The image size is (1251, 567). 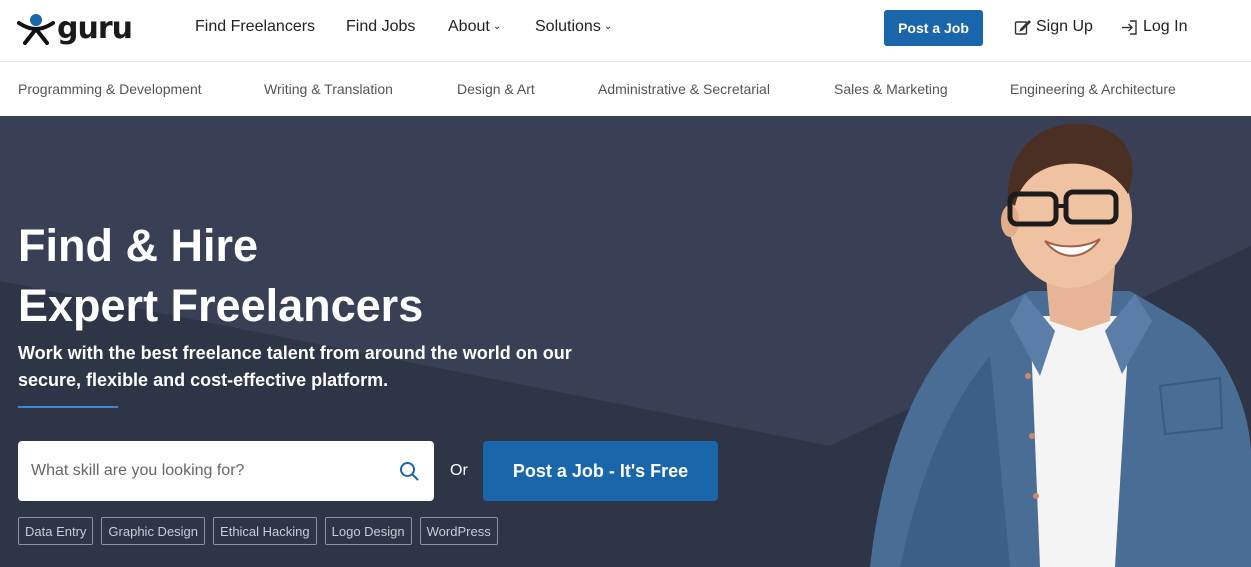 I want to click on nav-find-freelancers: Find Freelancers, so click(x=255, y=27).